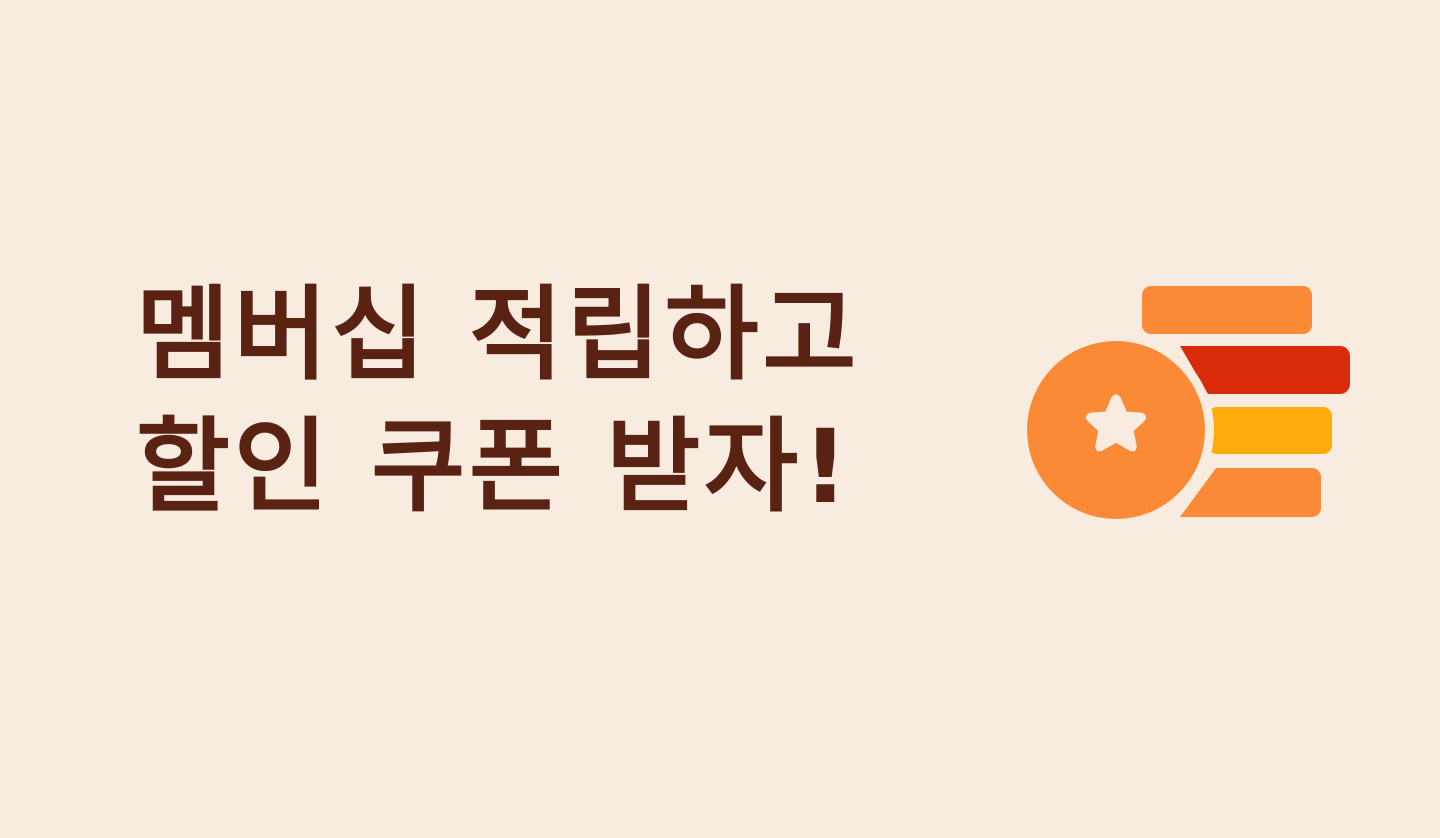  I want to click on headline-line-2: 할인 쿠폰 받자!, so click(494, 467).